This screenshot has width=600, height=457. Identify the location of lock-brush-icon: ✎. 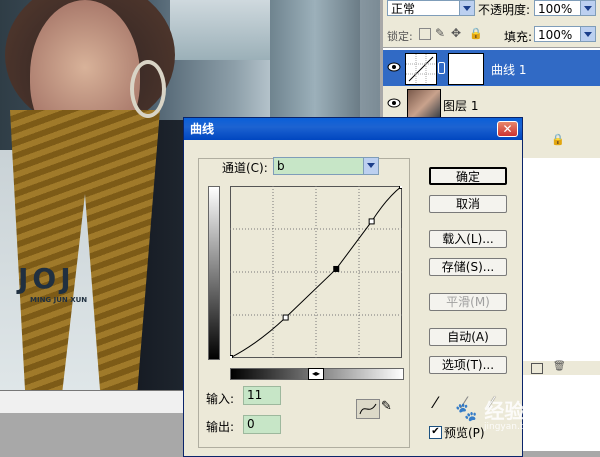
(440, 33).